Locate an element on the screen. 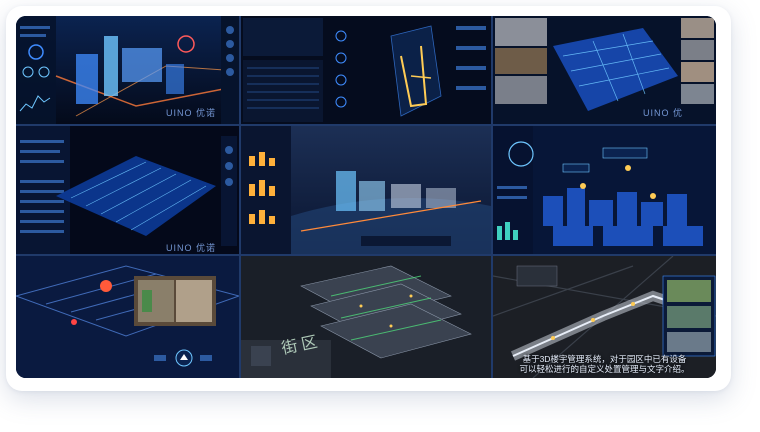  indoor-nav-illustration is located at coordinates (127, 317).